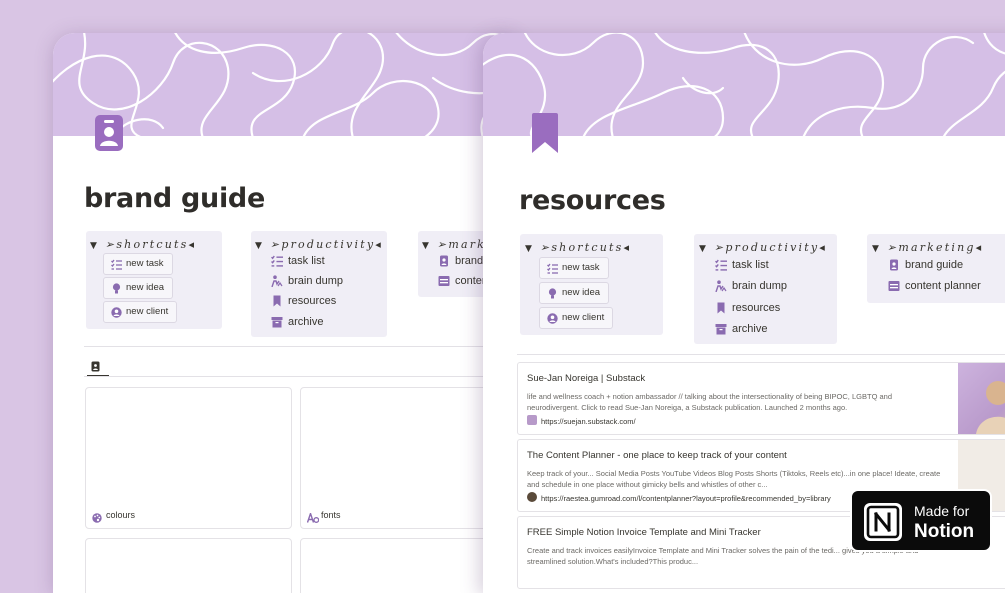 This screenshot has height=593, width=1005. I want to click on marketing-toggle: ▼ ➢marketing◂, so click(936, 248).